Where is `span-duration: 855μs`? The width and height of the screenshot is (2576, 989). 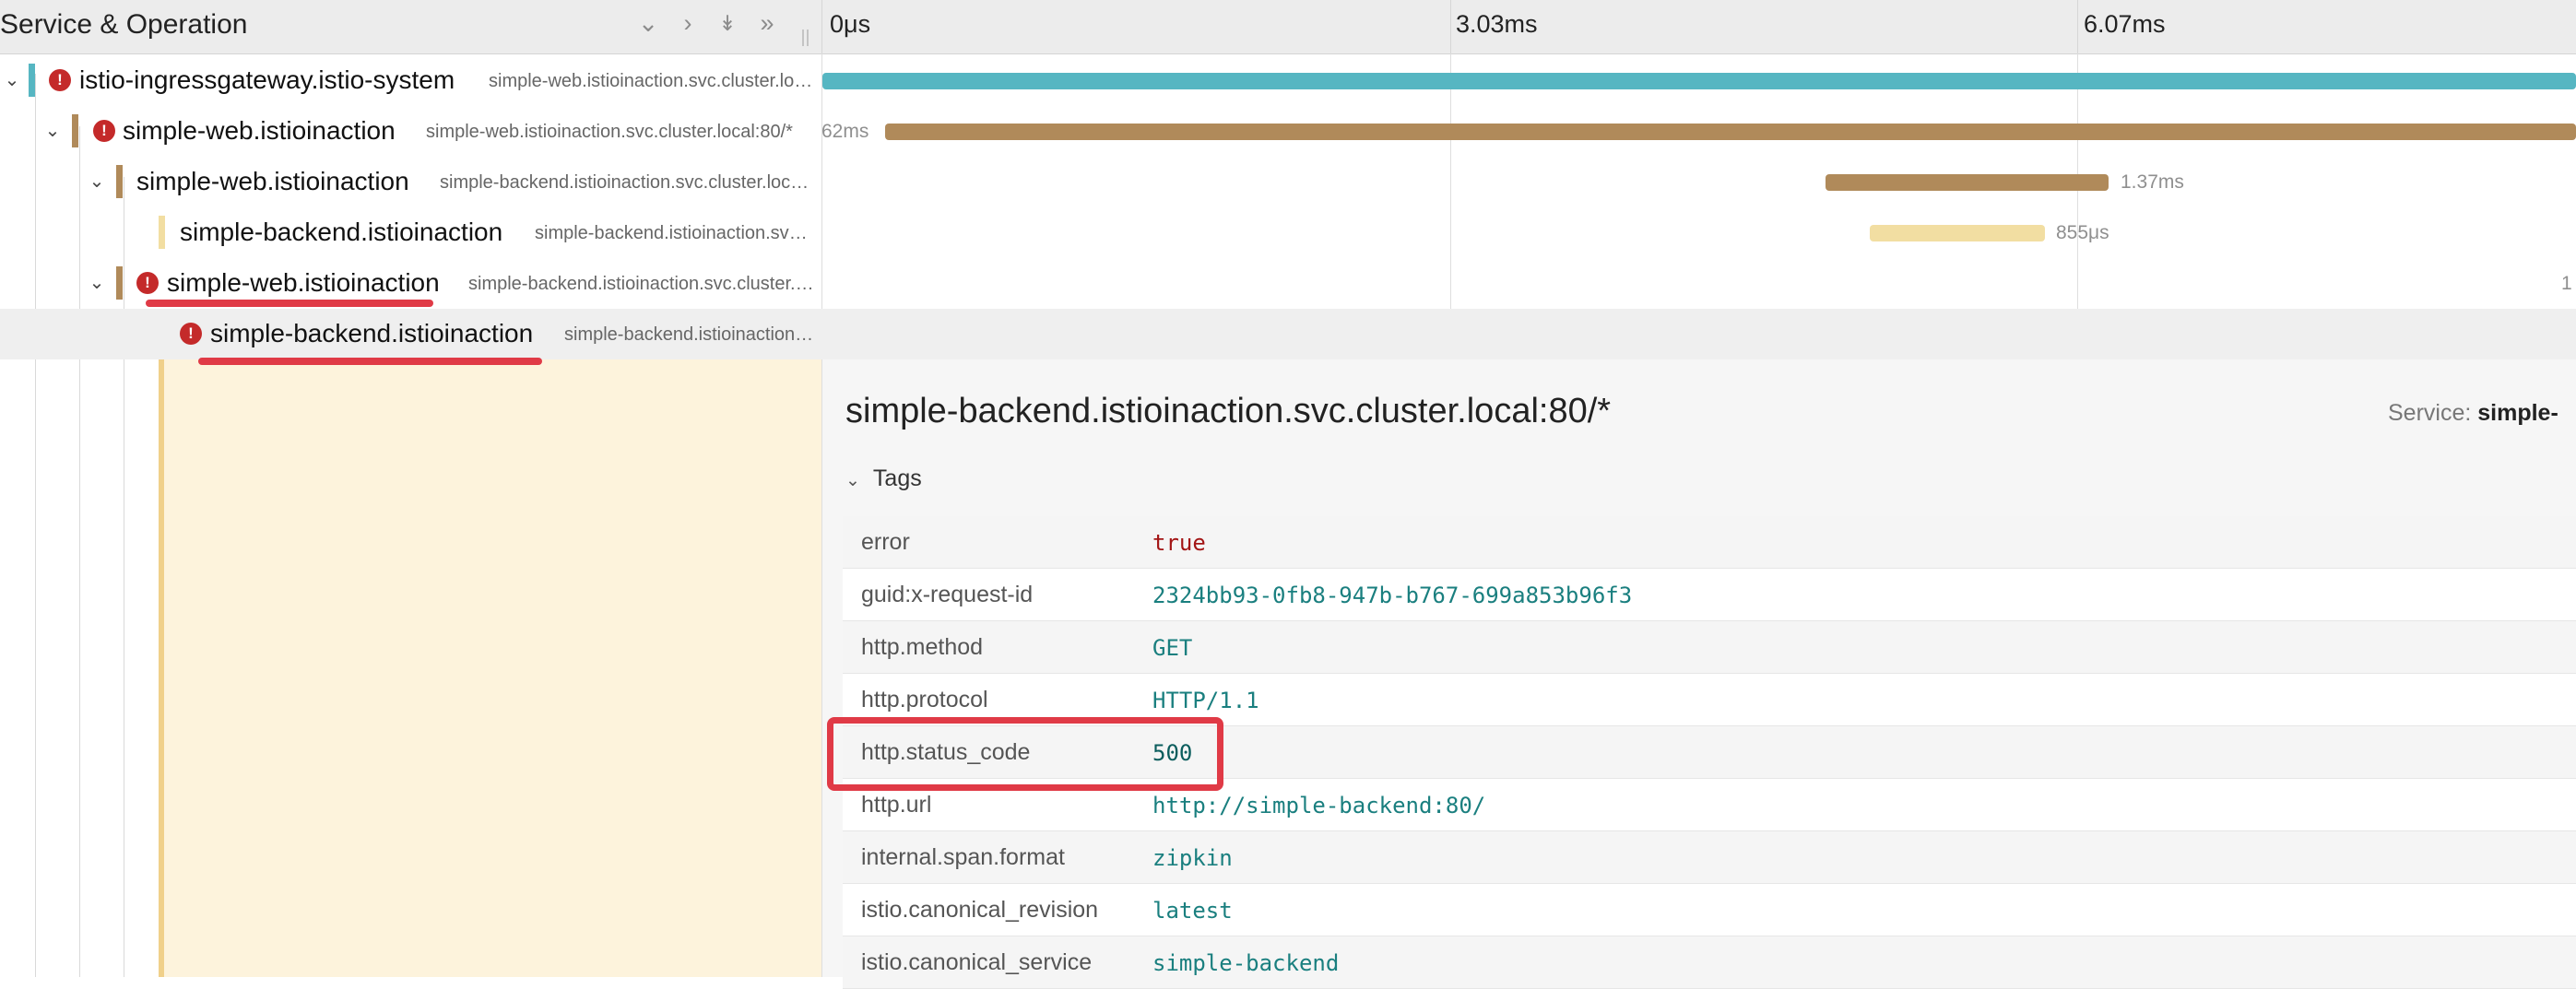 span-duration: 855μs is located at coordinates (2082, 232).